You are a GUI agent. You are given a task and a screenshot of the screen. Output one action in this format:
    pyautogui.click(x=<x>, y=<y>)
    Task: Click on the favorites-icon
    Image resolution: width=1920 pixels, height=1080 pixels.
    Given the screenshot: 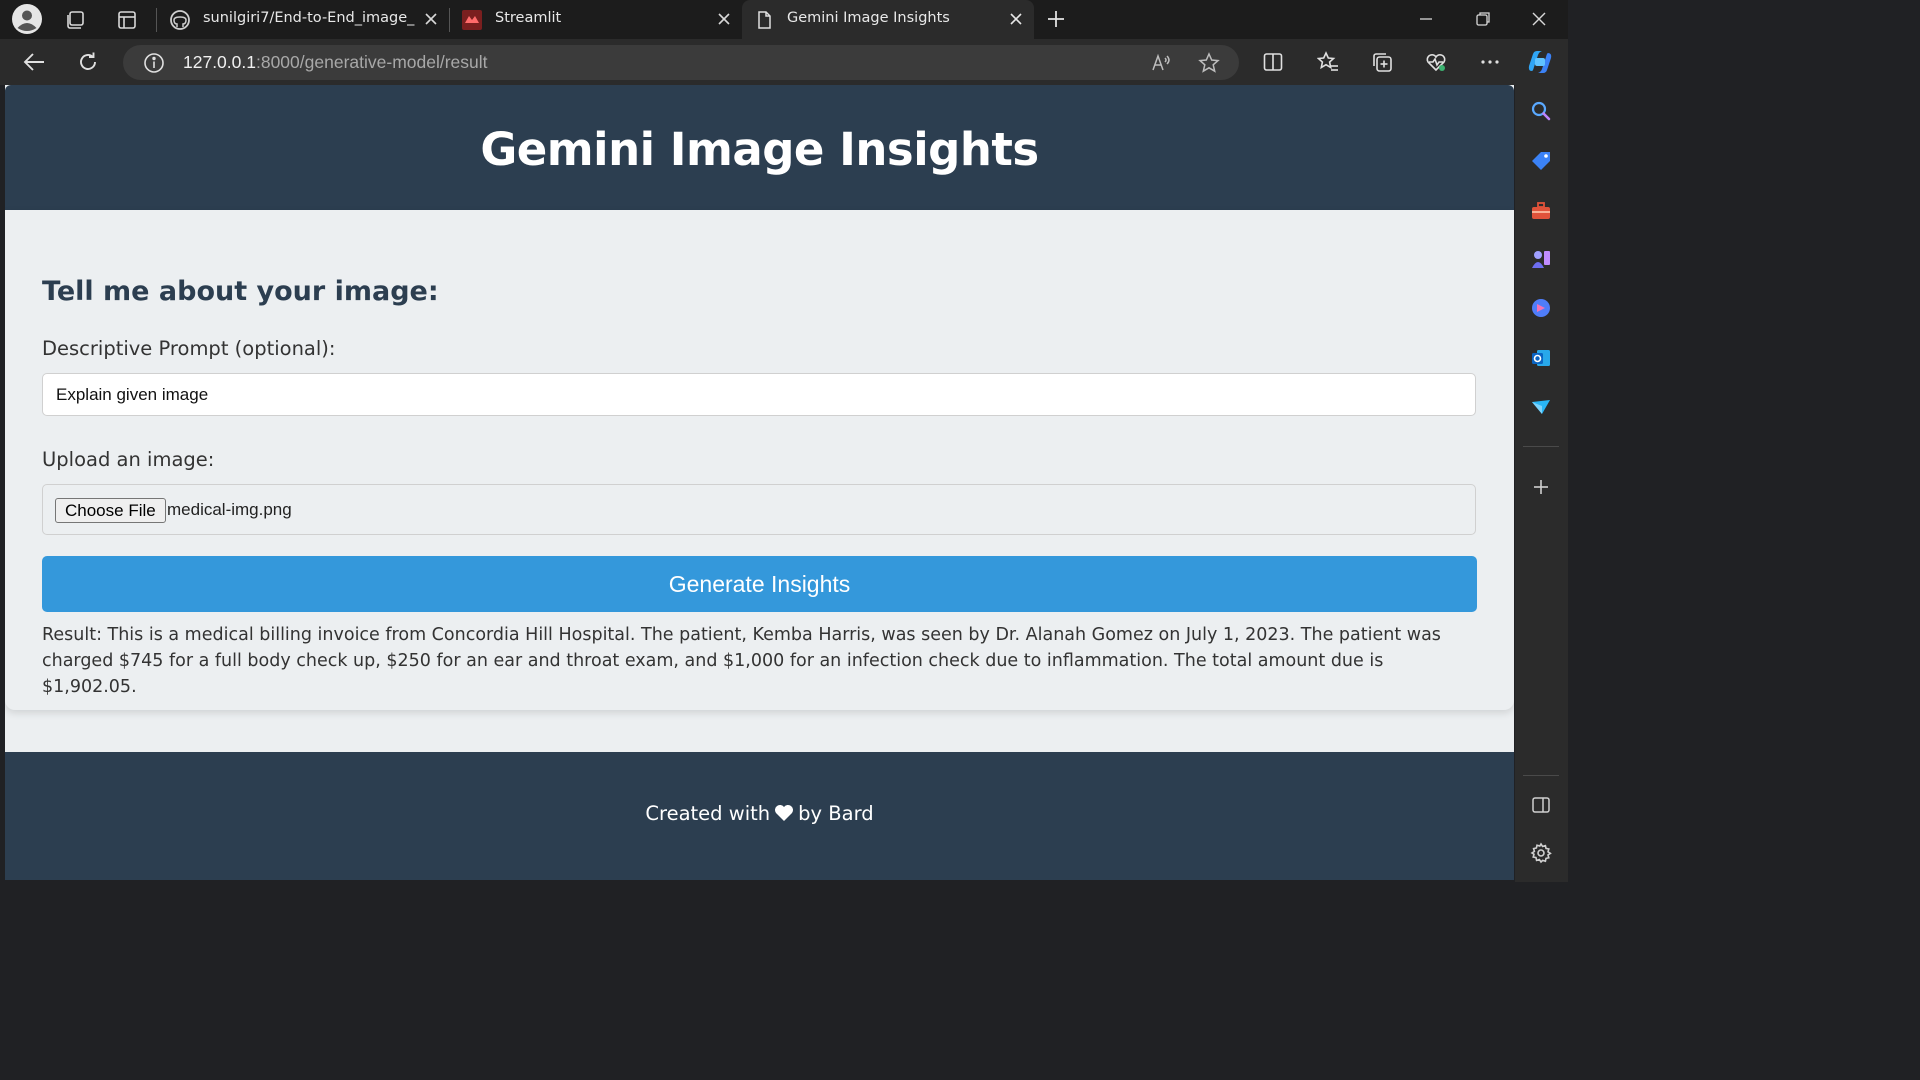 What is the action you would take?
    pyautogui.click(x=1328, y=62)
    